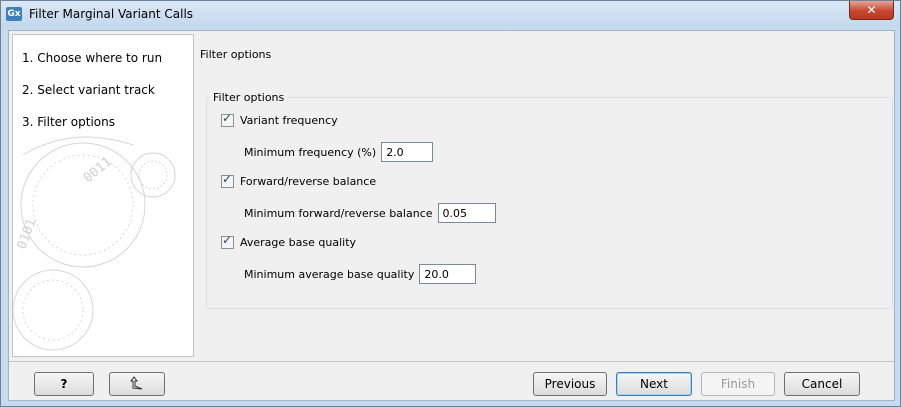 The width and height of the screenshot is (901, 407). I want to click on title-bar: Gx Filter Marginal Variant Calls ✕, so click(450, 14).